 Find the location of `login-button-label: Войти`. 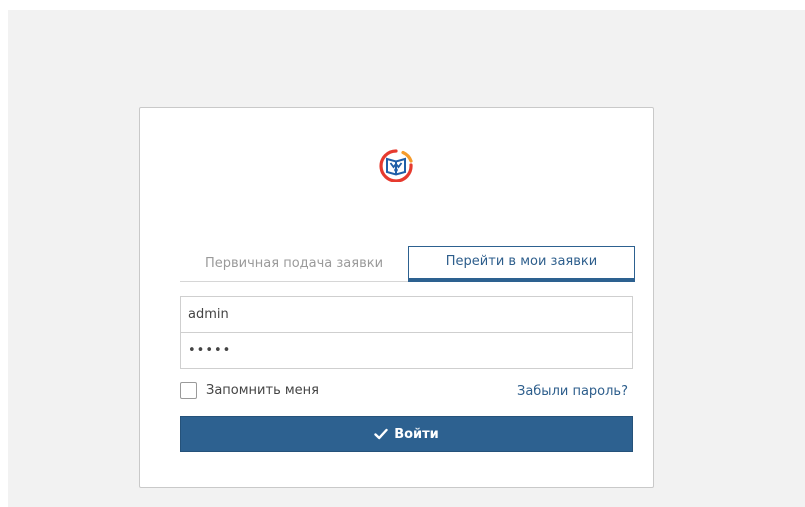

login-button-label: Войти is located at coordinates (416, 434).